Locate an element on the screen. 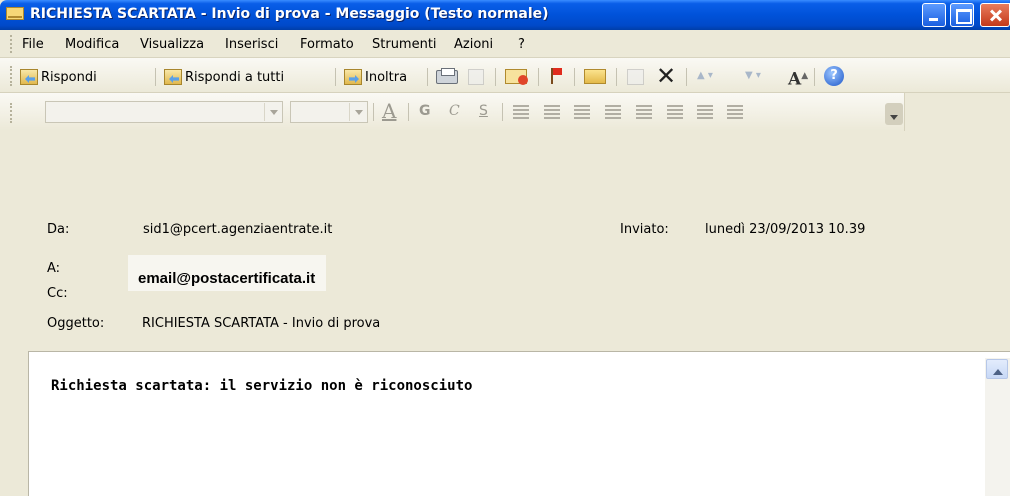  bold-button: G is located at coordinates (425, 111).